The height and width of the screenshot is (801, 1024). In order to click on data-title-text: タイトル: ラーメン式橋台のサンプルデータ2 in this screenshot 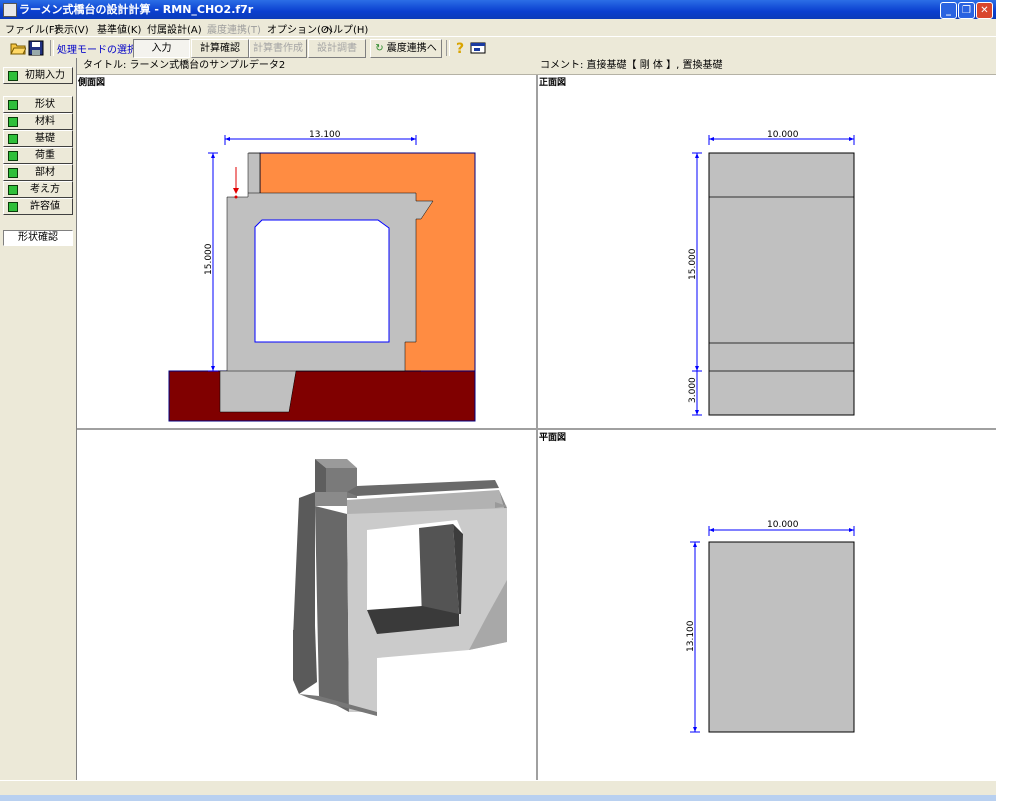, I will do `click(184, 65)`.